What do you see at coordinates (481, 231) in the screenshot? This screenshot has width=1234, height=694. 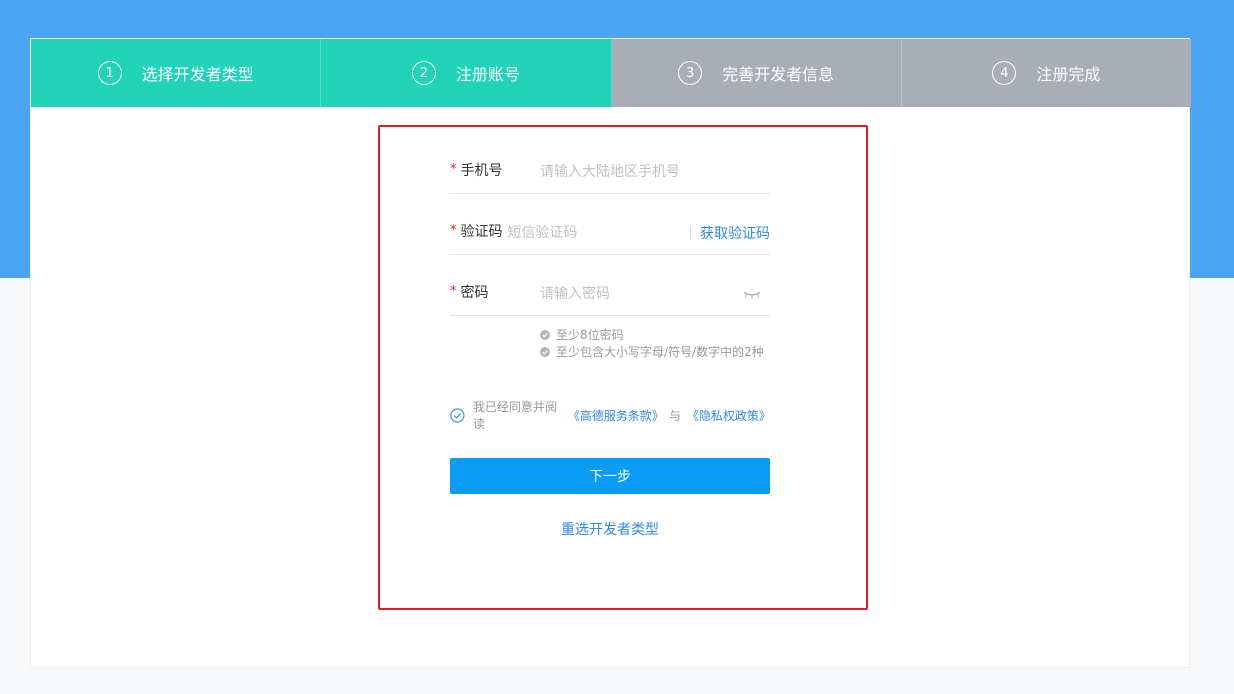 I see `code-label-text: 验证码` at bounding box center [481, 231].